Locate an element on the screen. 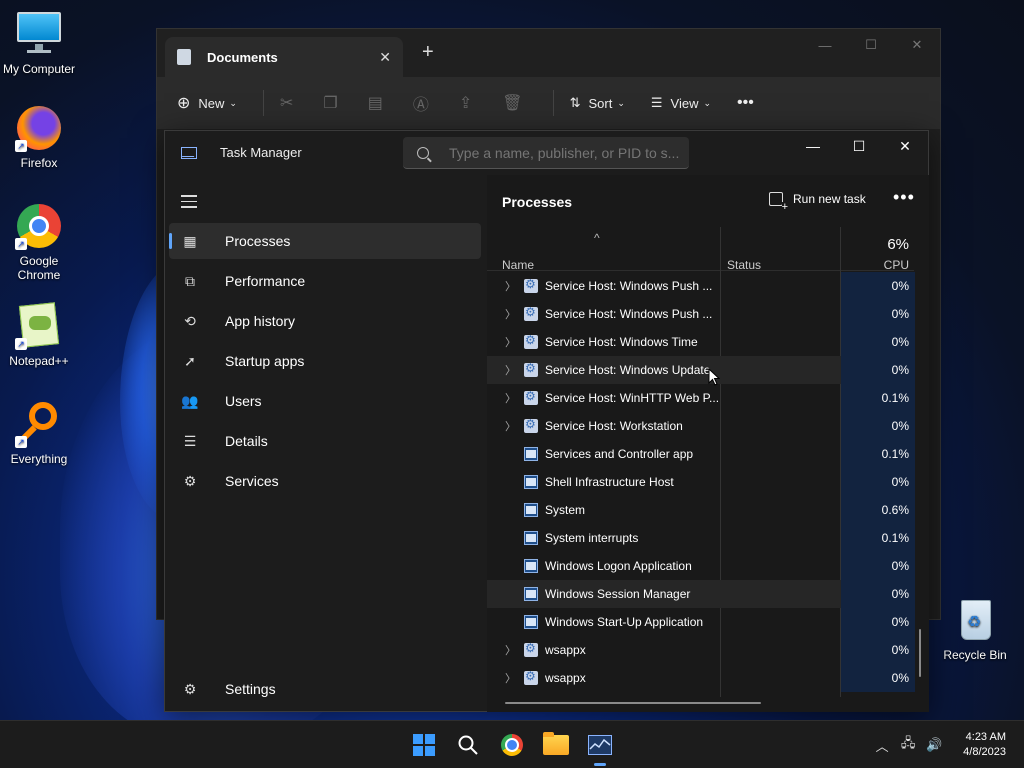 Image resolution: width=1024 pixels, height=768 pixels. gear-icon: ⚙ is located at coordinates (190, 688).